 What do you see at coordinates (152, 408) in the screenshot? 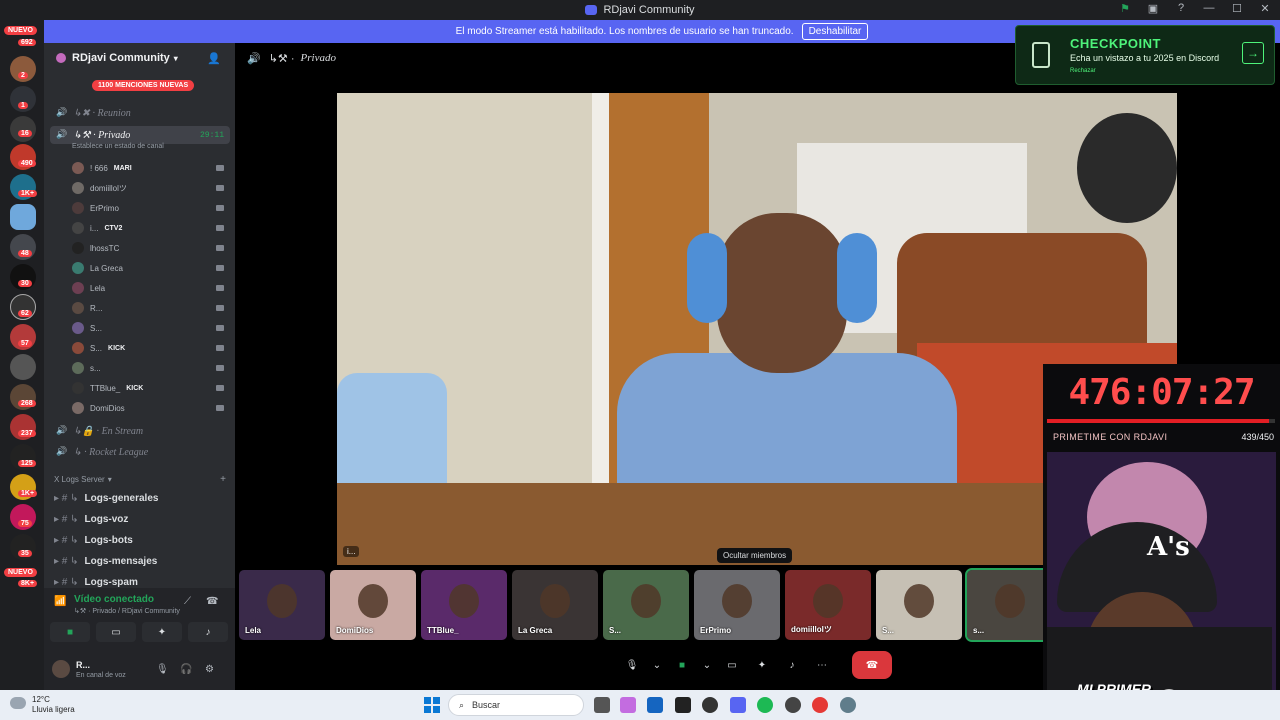
I see `voice-member: DomiDios` at bounding box center [152, 408].